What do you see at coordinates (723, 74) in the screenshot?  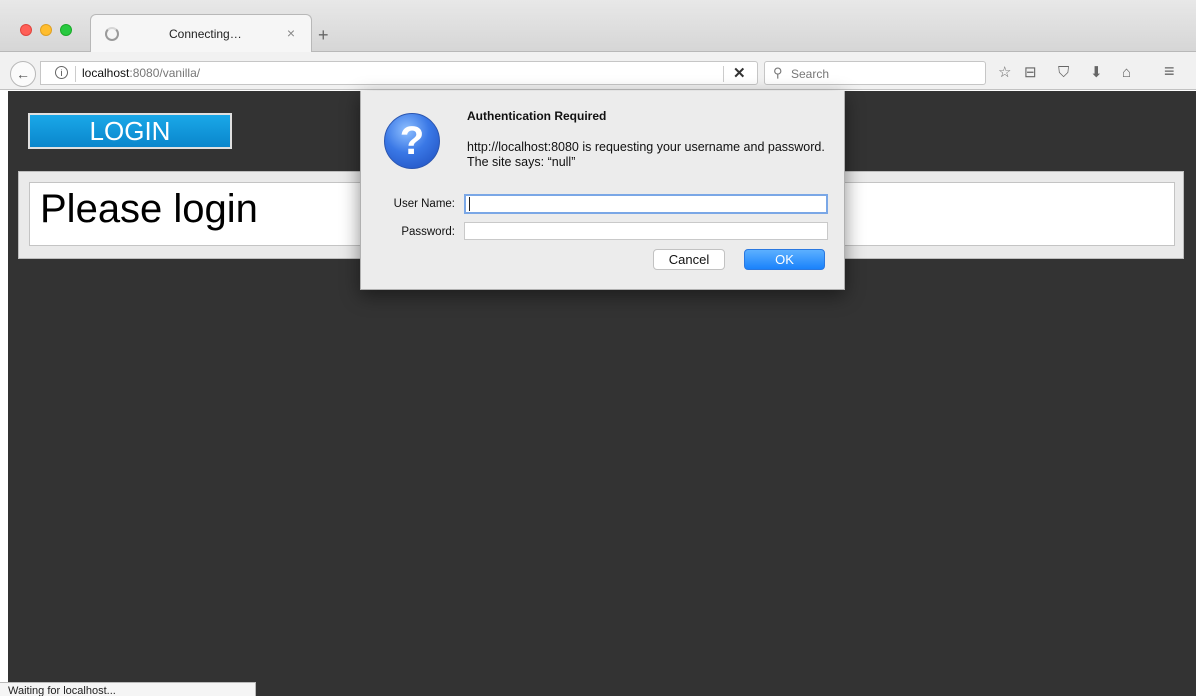 I see `url-separator-right` at bounding box center [723, 74].